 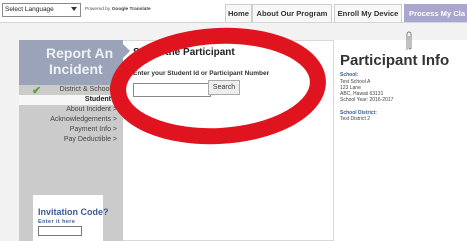 I want to click on sidebar-title-line1: Report An, so click(x=80, y=53).